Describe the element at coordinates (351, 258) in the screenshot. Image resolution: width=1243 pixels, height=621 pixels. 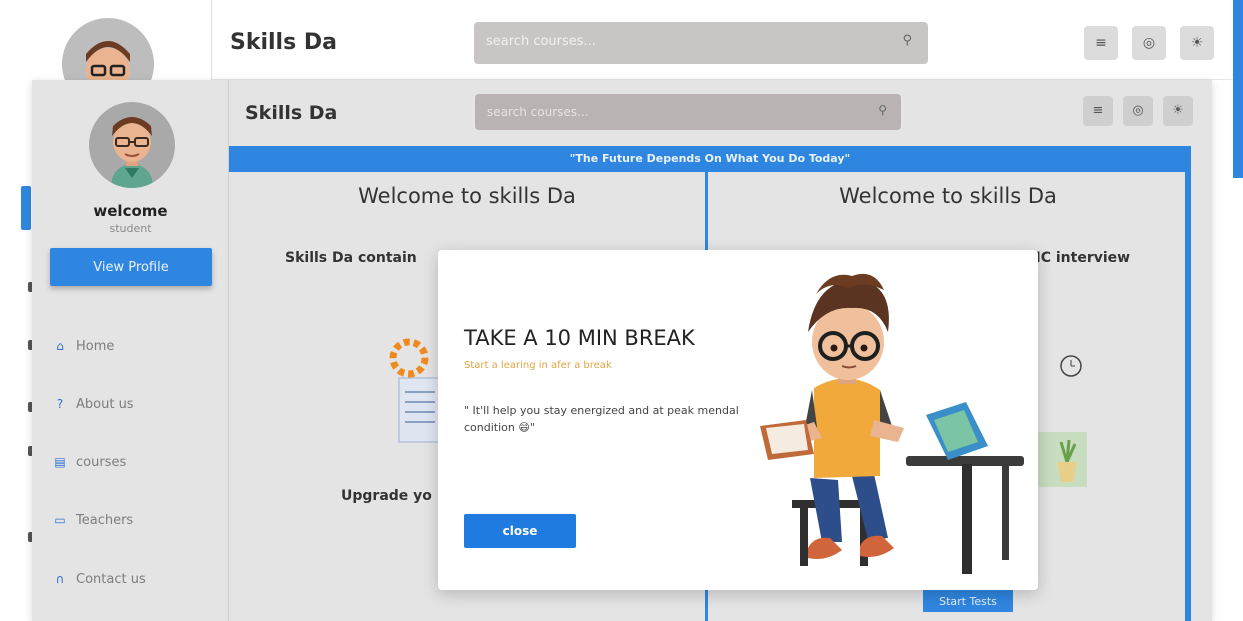
I see `card-description: Skills Da contain` at that location.